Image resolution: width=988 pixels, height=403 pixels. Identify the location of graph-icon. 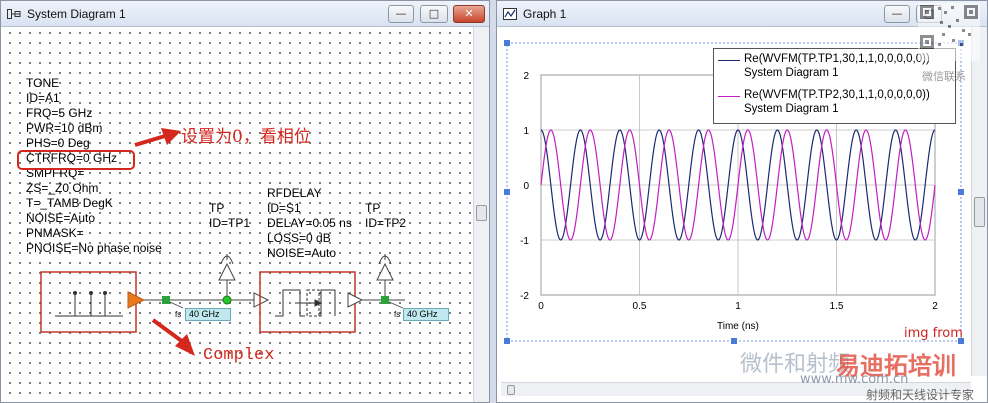
(510, 14).